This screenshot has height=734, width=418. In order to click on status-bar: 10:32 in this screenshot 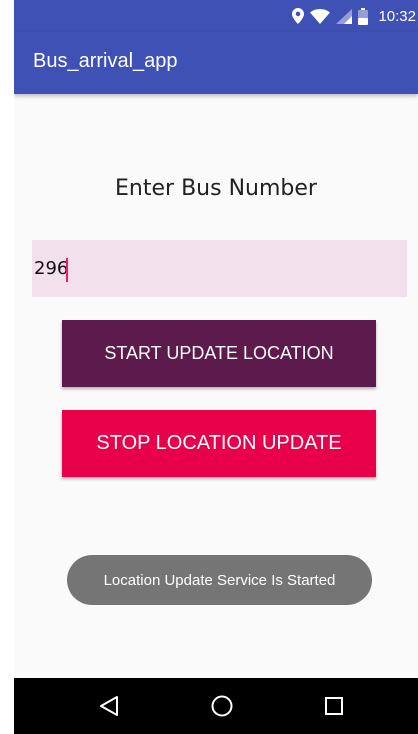, I will do `click(216, 16)`.